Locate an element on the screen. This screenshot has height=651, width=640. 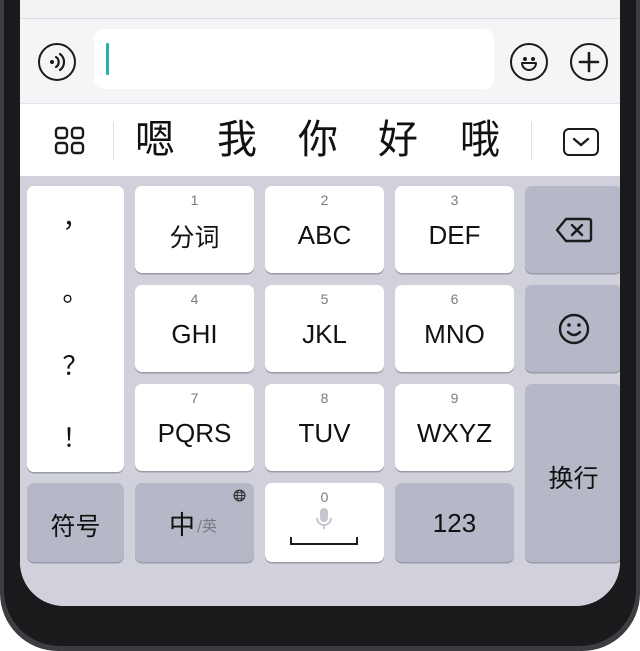
key-number: 3 is located at coordinates (454, 200).